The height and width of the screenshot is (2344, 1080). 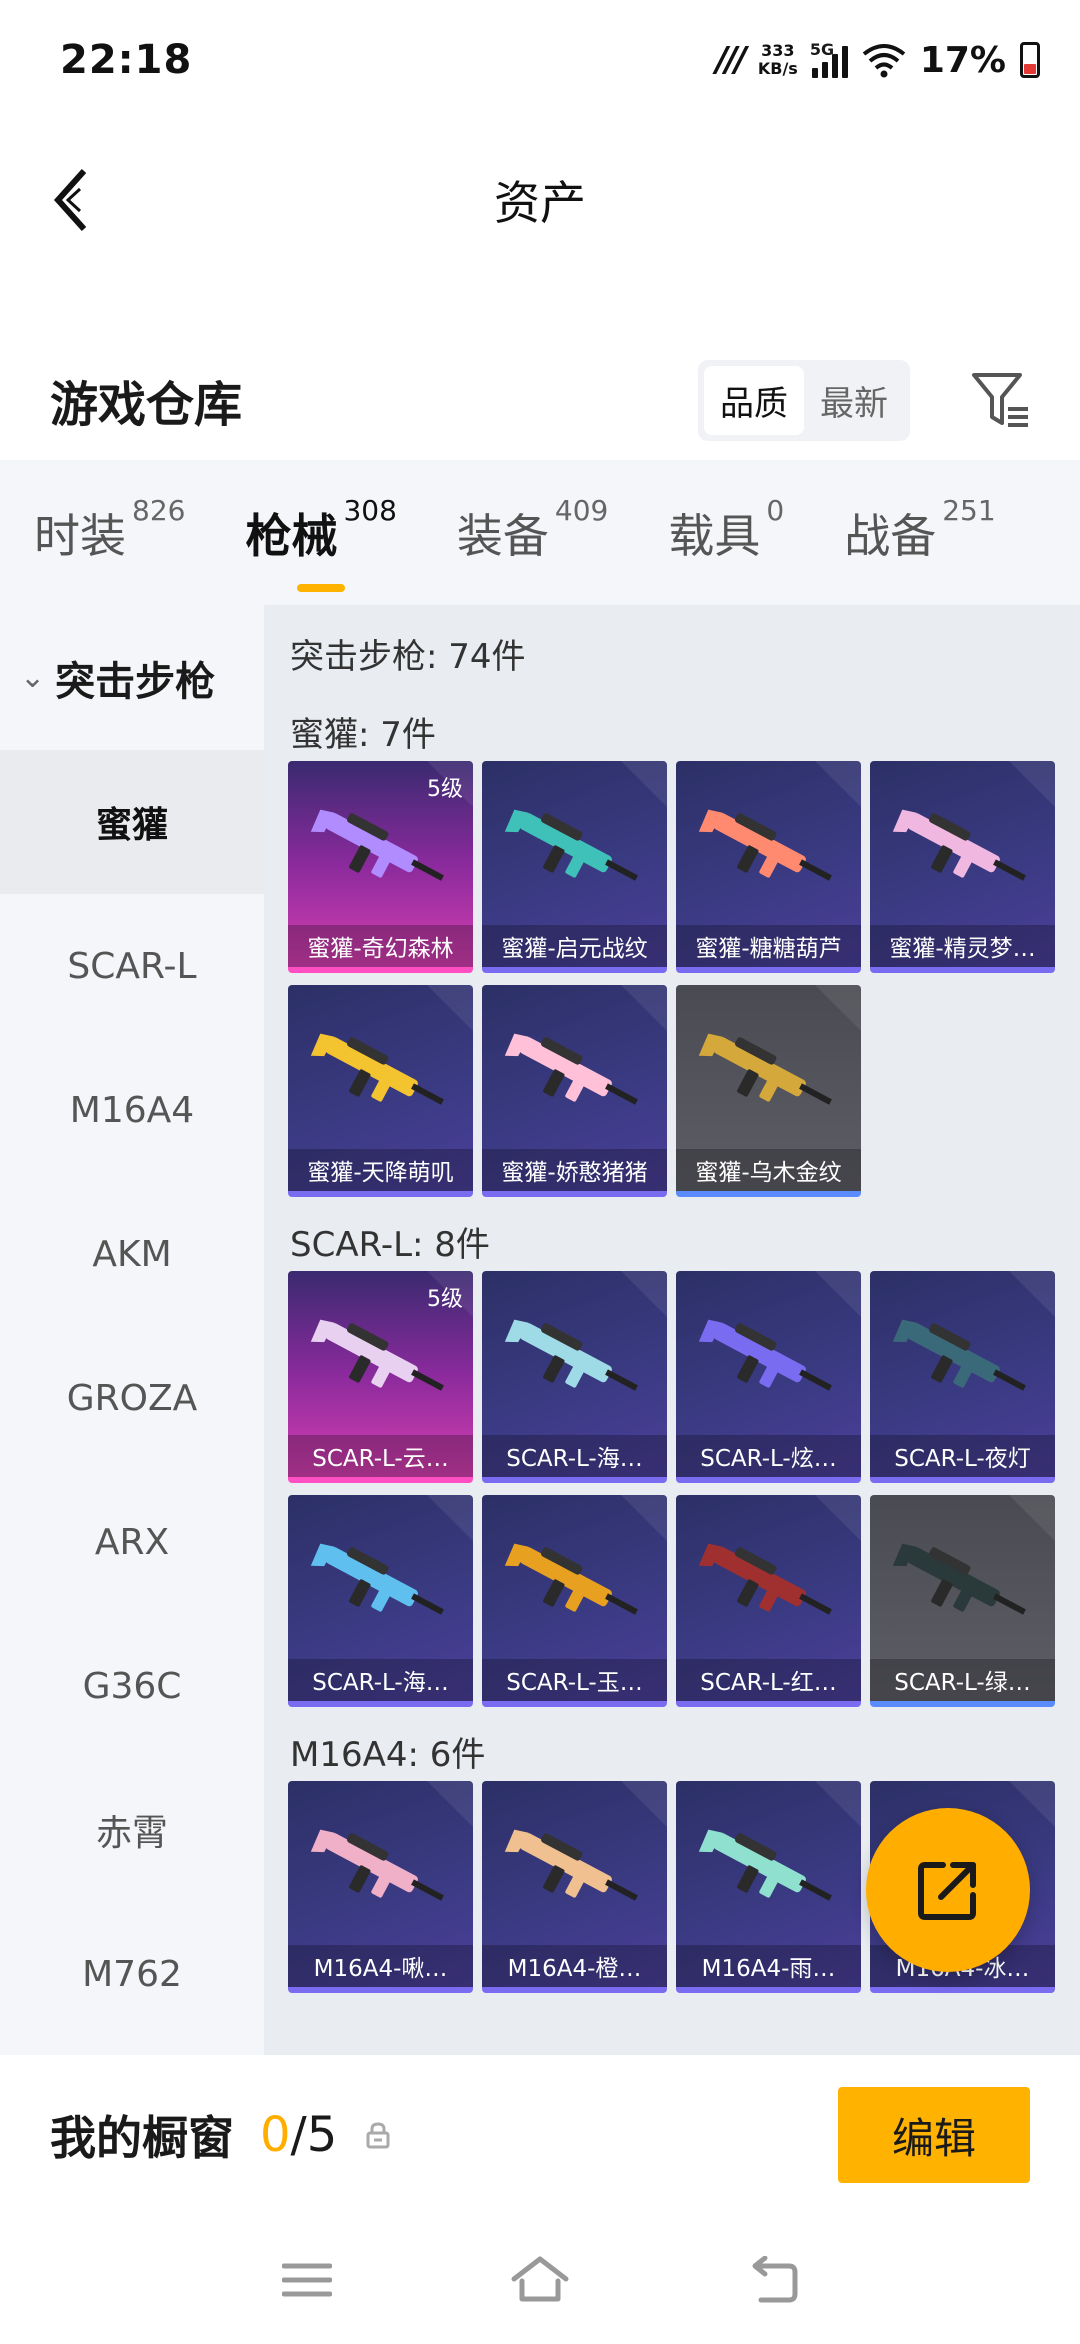 I want to click on category-total: 突击步枪: 74件, so click(x=408, y=656).